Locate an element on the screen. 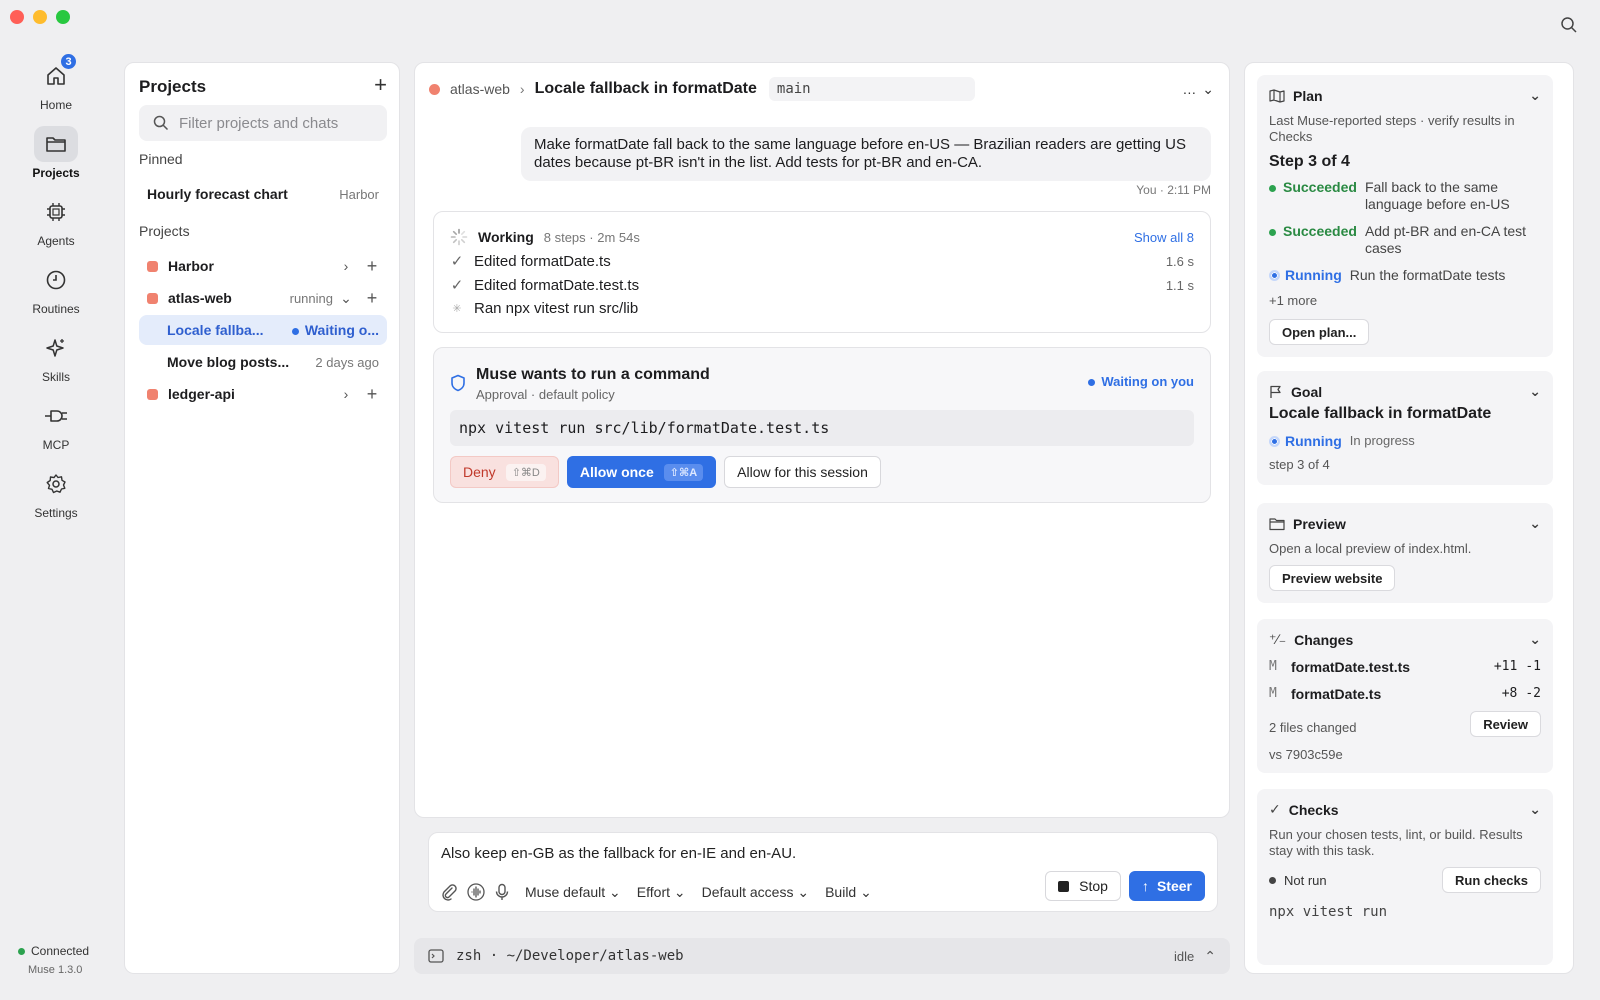 The image size is (1600, 1000). filter-field is located at coordinates (263, 123).